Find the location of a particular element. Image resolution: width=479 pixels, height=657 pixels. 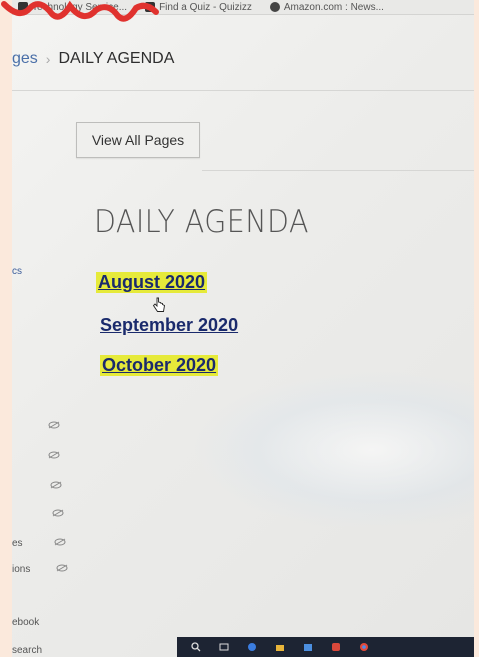

agenda-link-august-2020: August 2020 is located at coordinates (152, 282).